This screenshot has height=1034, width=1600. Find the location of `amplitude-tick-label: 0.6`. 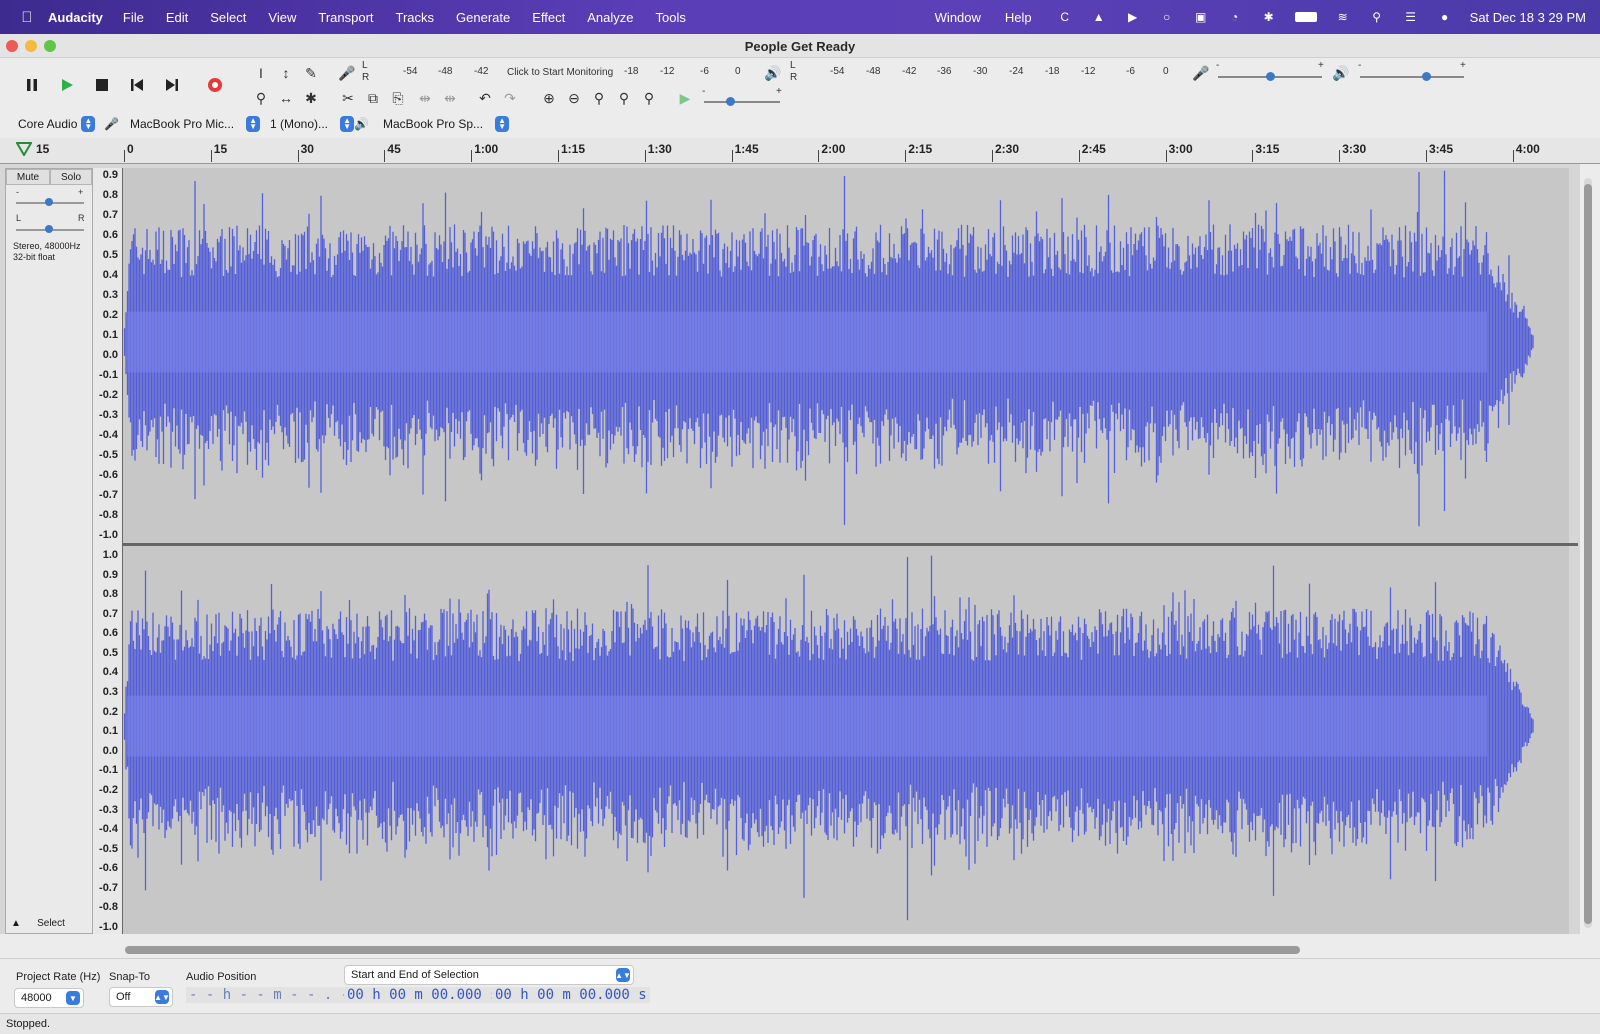

amplitude-tick-label: 0.6 is located at coordinates (110, 633).